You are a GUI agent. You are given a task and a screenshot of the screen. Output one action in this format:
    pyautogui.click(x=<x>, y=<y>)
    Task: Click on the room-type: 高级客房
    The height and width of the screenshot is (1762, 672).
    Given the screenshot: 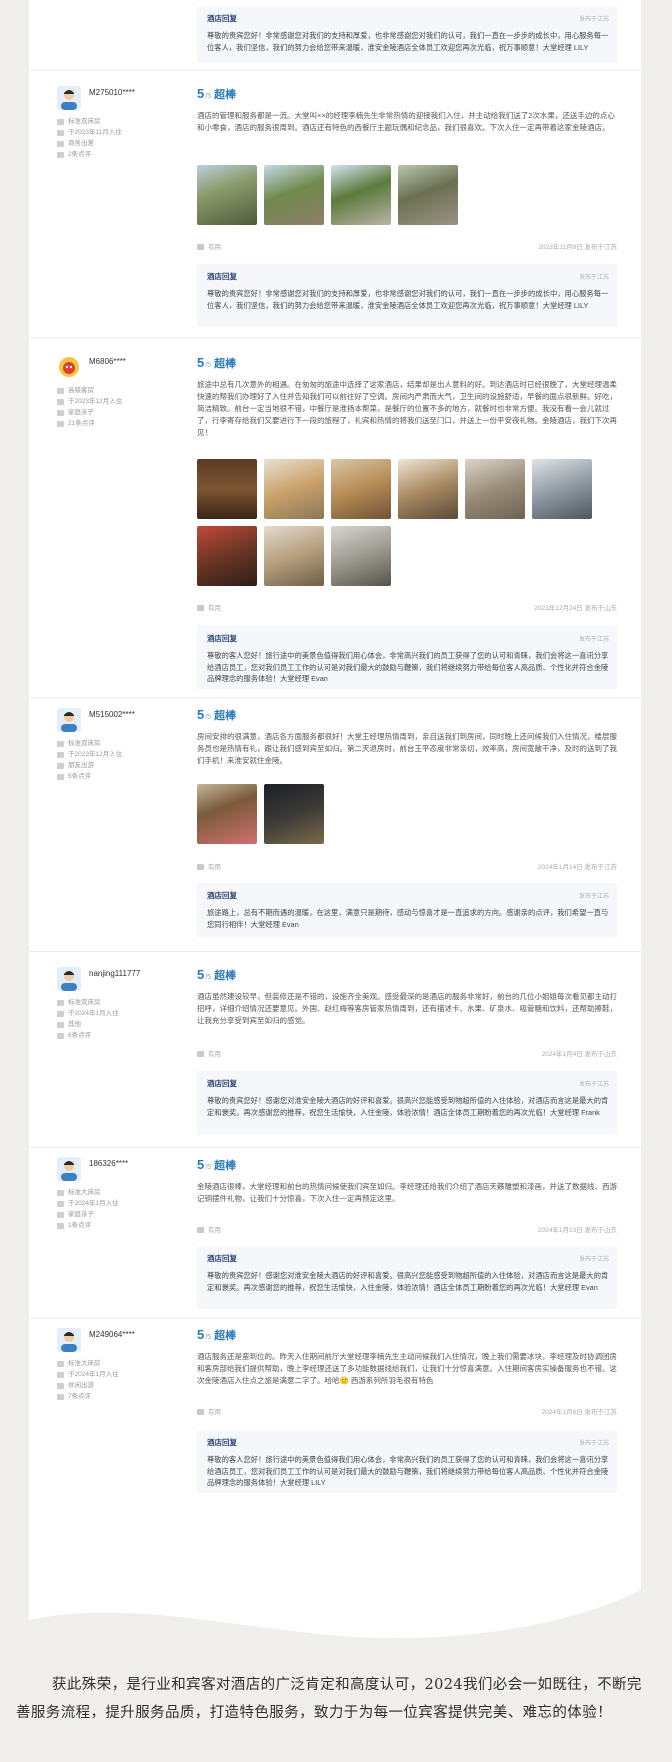 What is the action you would take?
    pyautogui.click(x=81, y=390)
    